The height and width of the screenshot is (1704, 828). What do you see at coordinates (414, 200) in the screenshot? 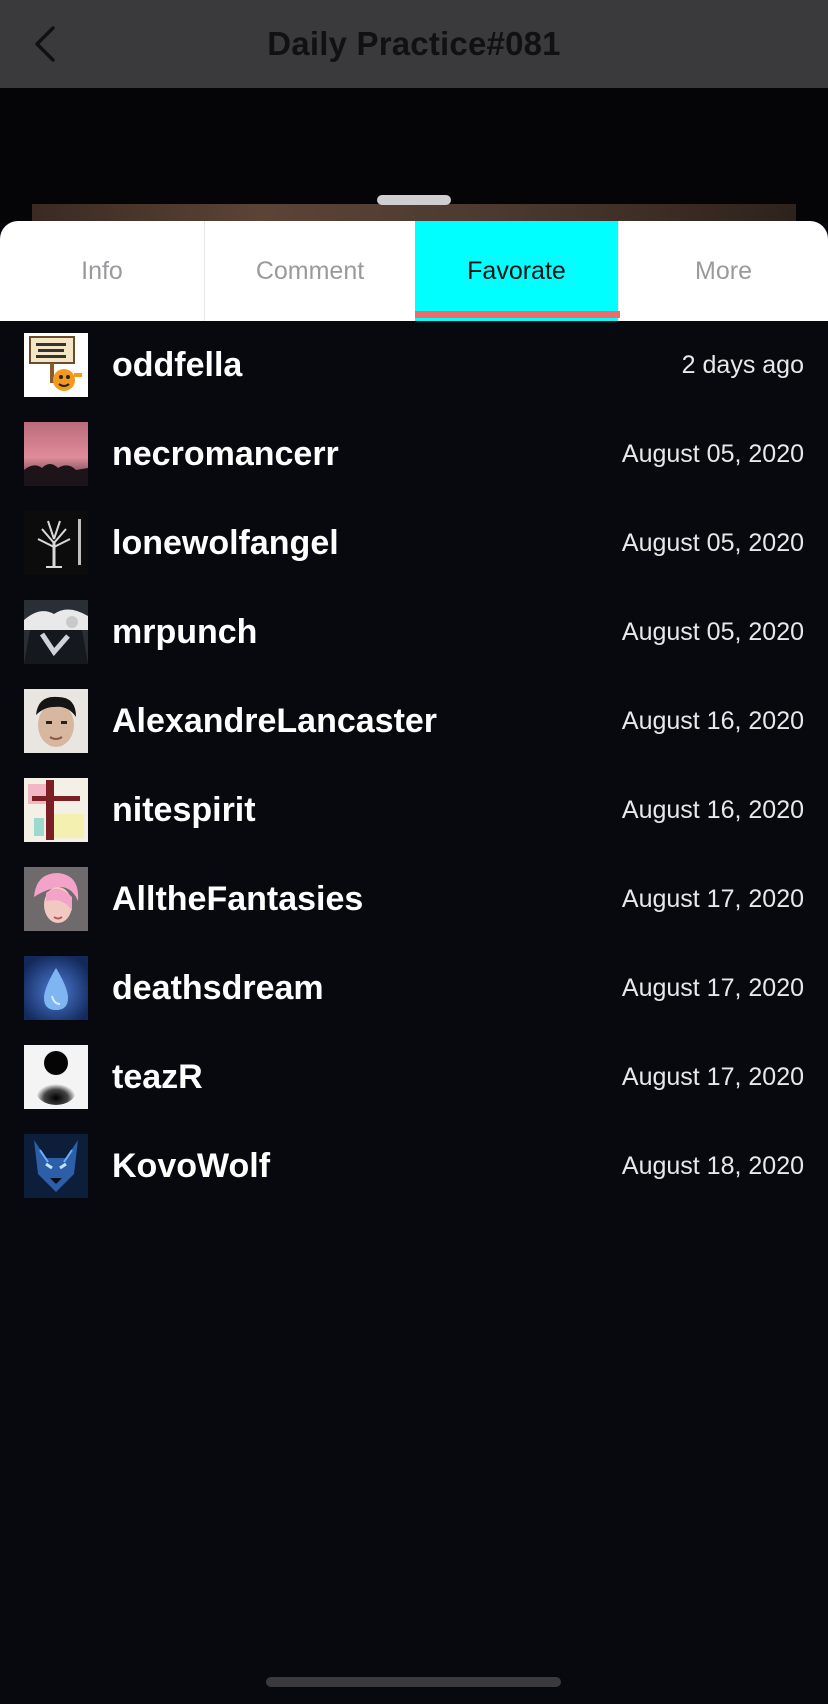
I see `sheet-drag-handle` at bounding box center [414, 200].